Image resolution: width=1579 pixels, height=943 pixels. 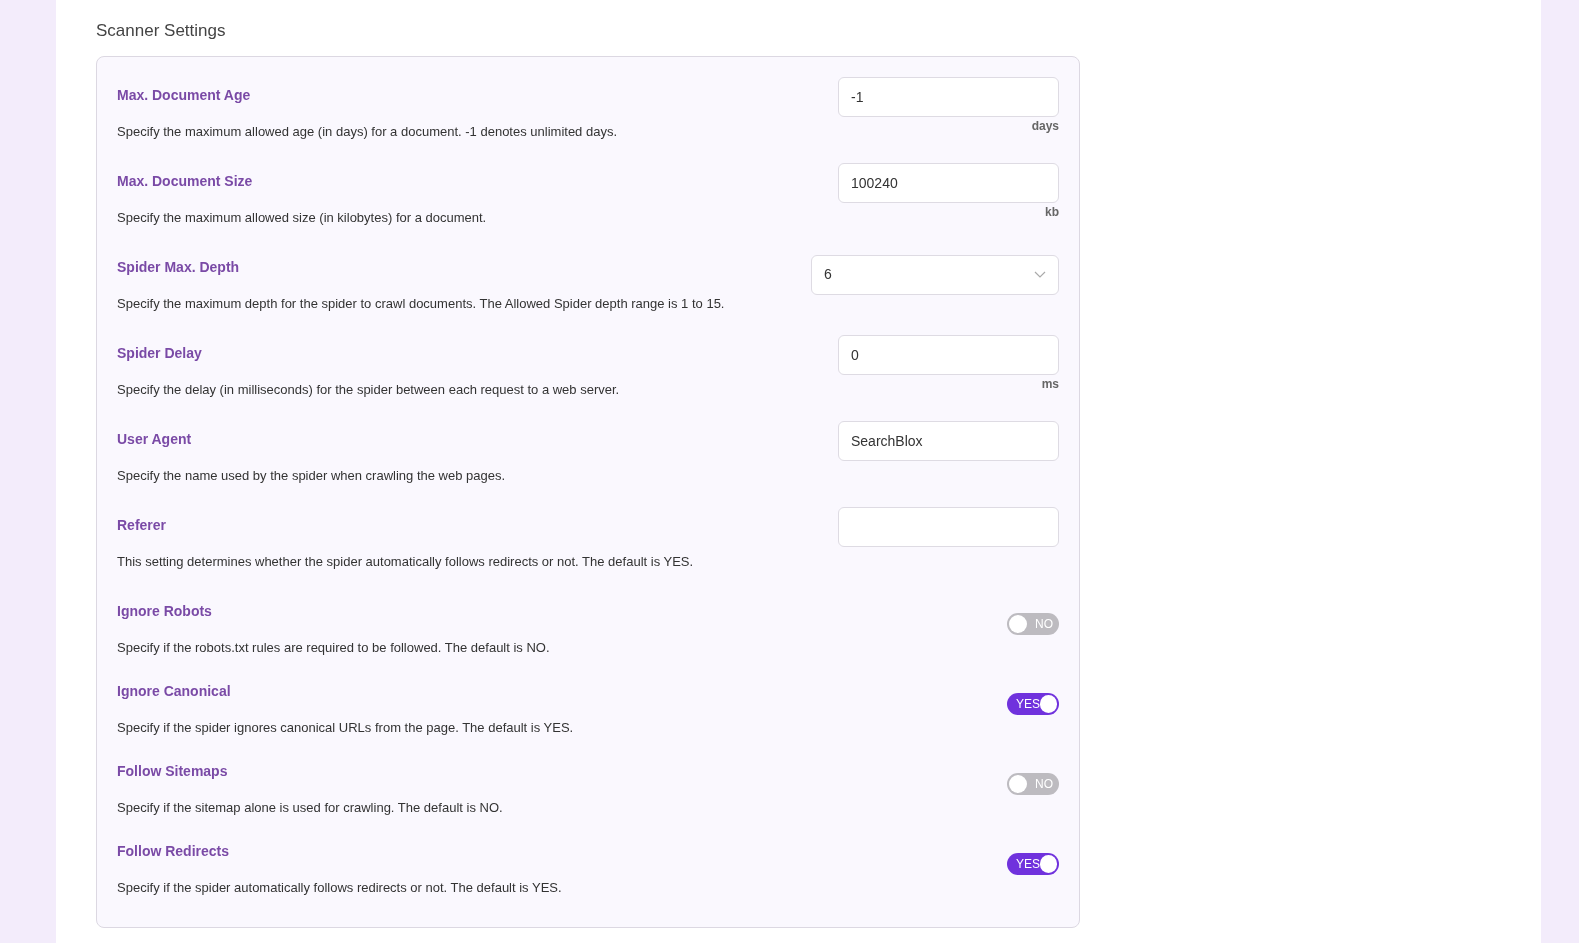 I want to click on setting-description: Specify the delay (in milliseconds) for the spider between each request to a web server., so click(x=368, y=389).